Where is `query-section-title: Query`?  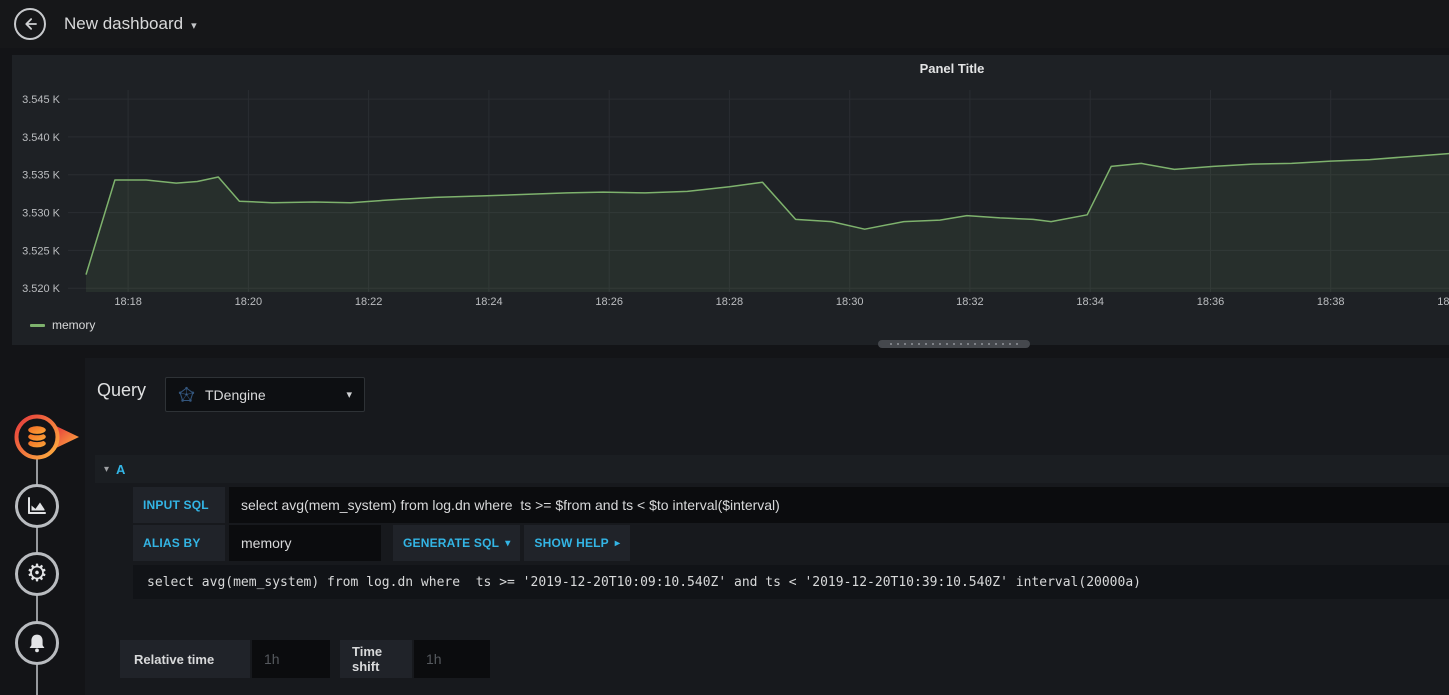
query-section-title: Query is located at coordinates (122, 390).